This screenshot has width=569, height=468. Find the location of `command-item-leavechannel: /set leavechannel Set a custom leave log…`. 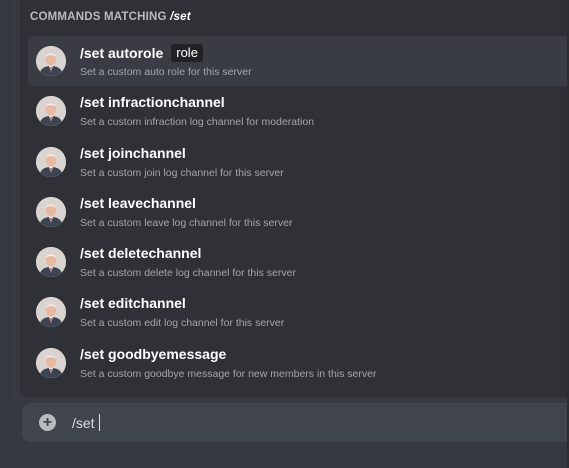

command-item-leavechannel: /set leavechannel Set a custom leave log… is located at coordinates (298, 212).